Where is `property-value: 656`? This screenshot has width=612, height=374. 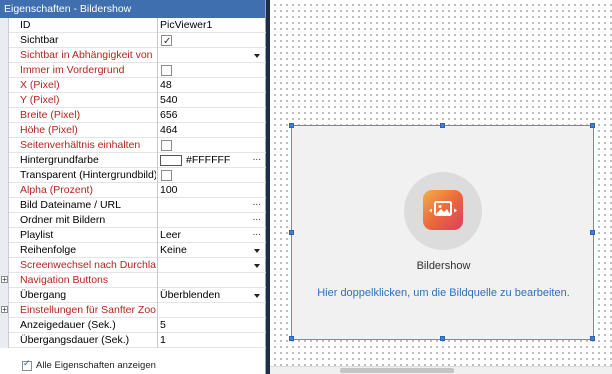 property-value: 656 is located at coordinates (213, 115).